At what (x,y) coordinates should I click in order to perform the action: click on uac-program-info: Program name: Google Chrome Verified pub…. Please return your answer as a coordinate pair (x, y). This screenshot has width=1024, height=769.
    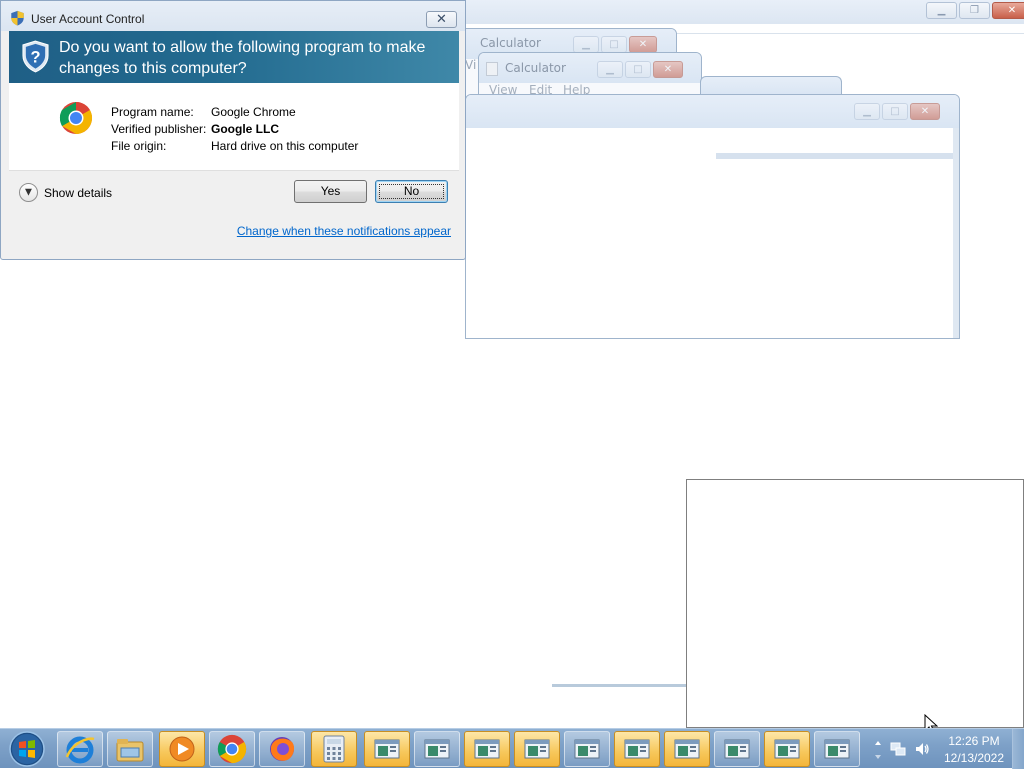
    Looking at the image, I should click on (234, 126).